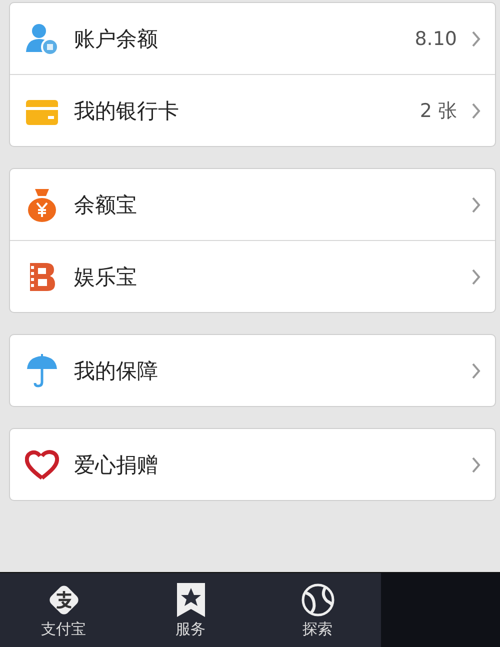  I want to click on item-label: 我的保障, so click(116, 371).